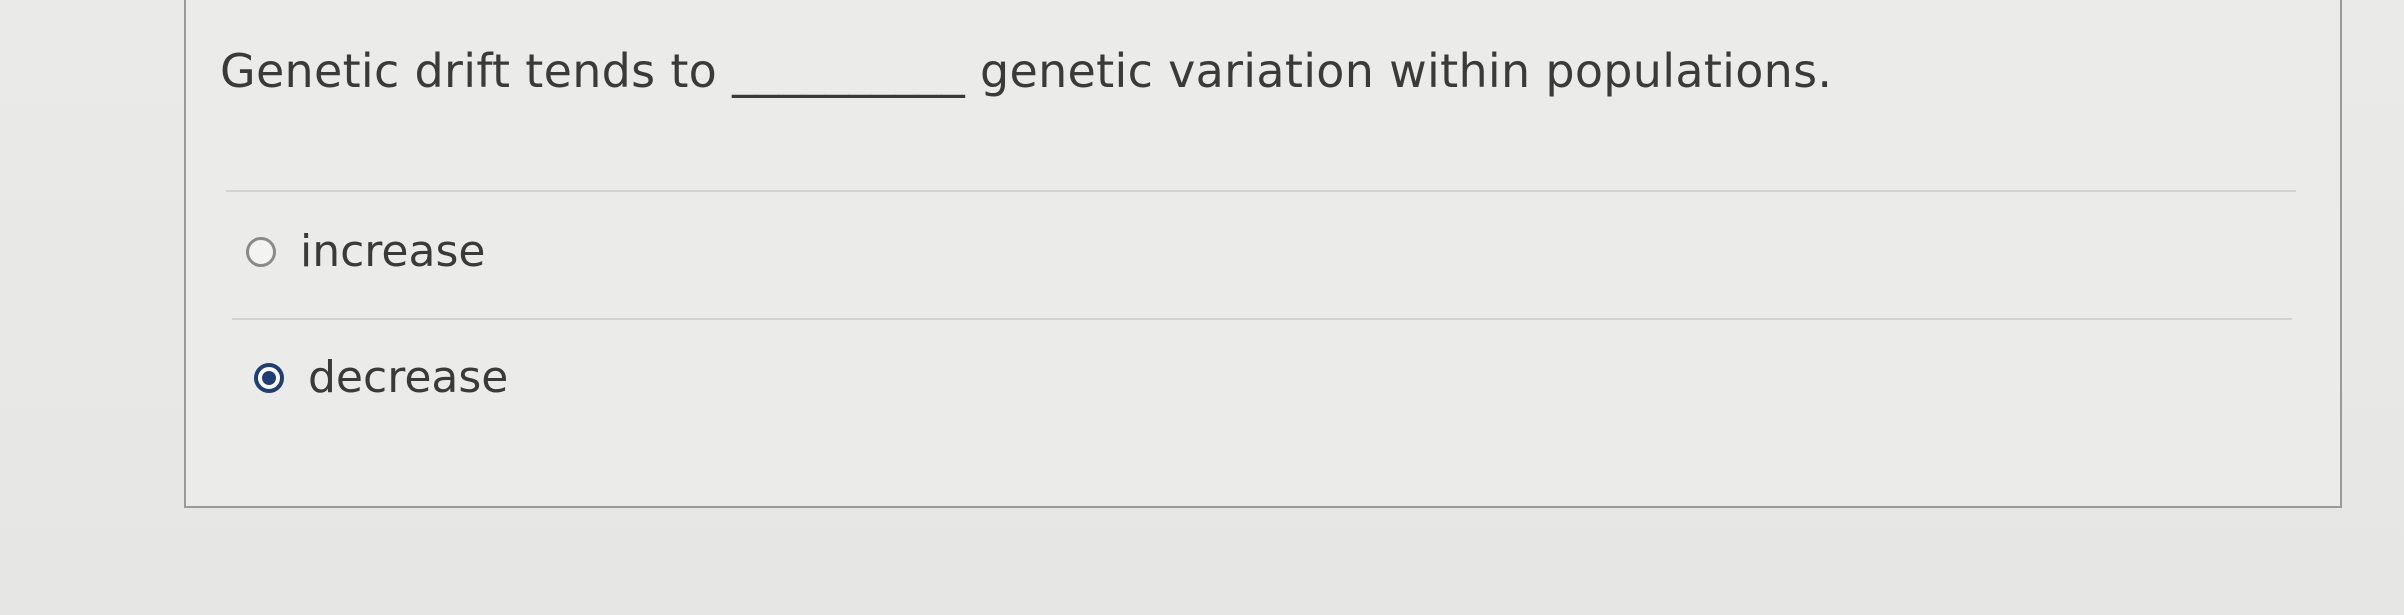 The image size is (2404, 615). What do you see at coordinates (408, 377) in the screenshot?
I see `option-label-decrease: decrease` at bounding box center [408, 377].